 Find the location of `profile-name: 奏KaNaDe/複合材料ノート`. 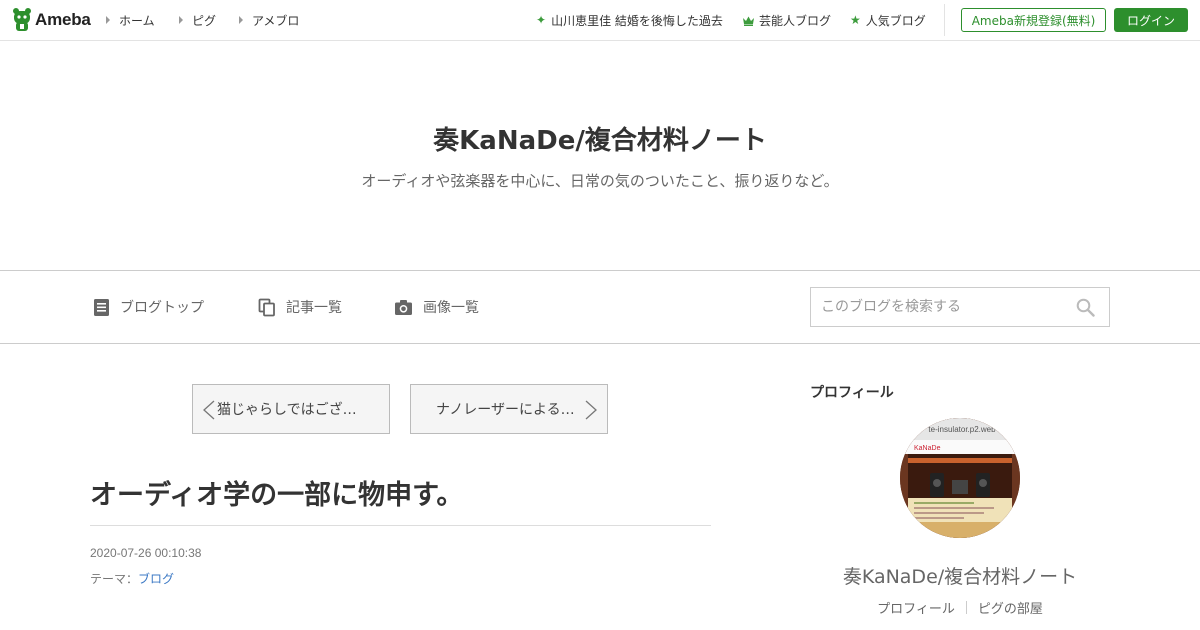

profile-name: 奏KaNaDe/複合材料ノート is located at coordinates (960, 575).